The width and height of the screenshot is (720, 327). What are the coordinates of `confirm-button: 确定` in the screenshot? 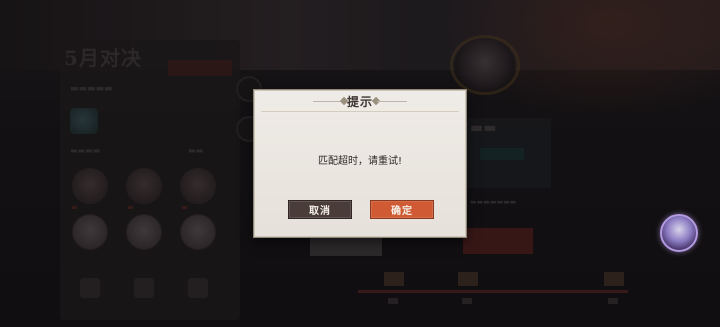 It's located at (402, 209).